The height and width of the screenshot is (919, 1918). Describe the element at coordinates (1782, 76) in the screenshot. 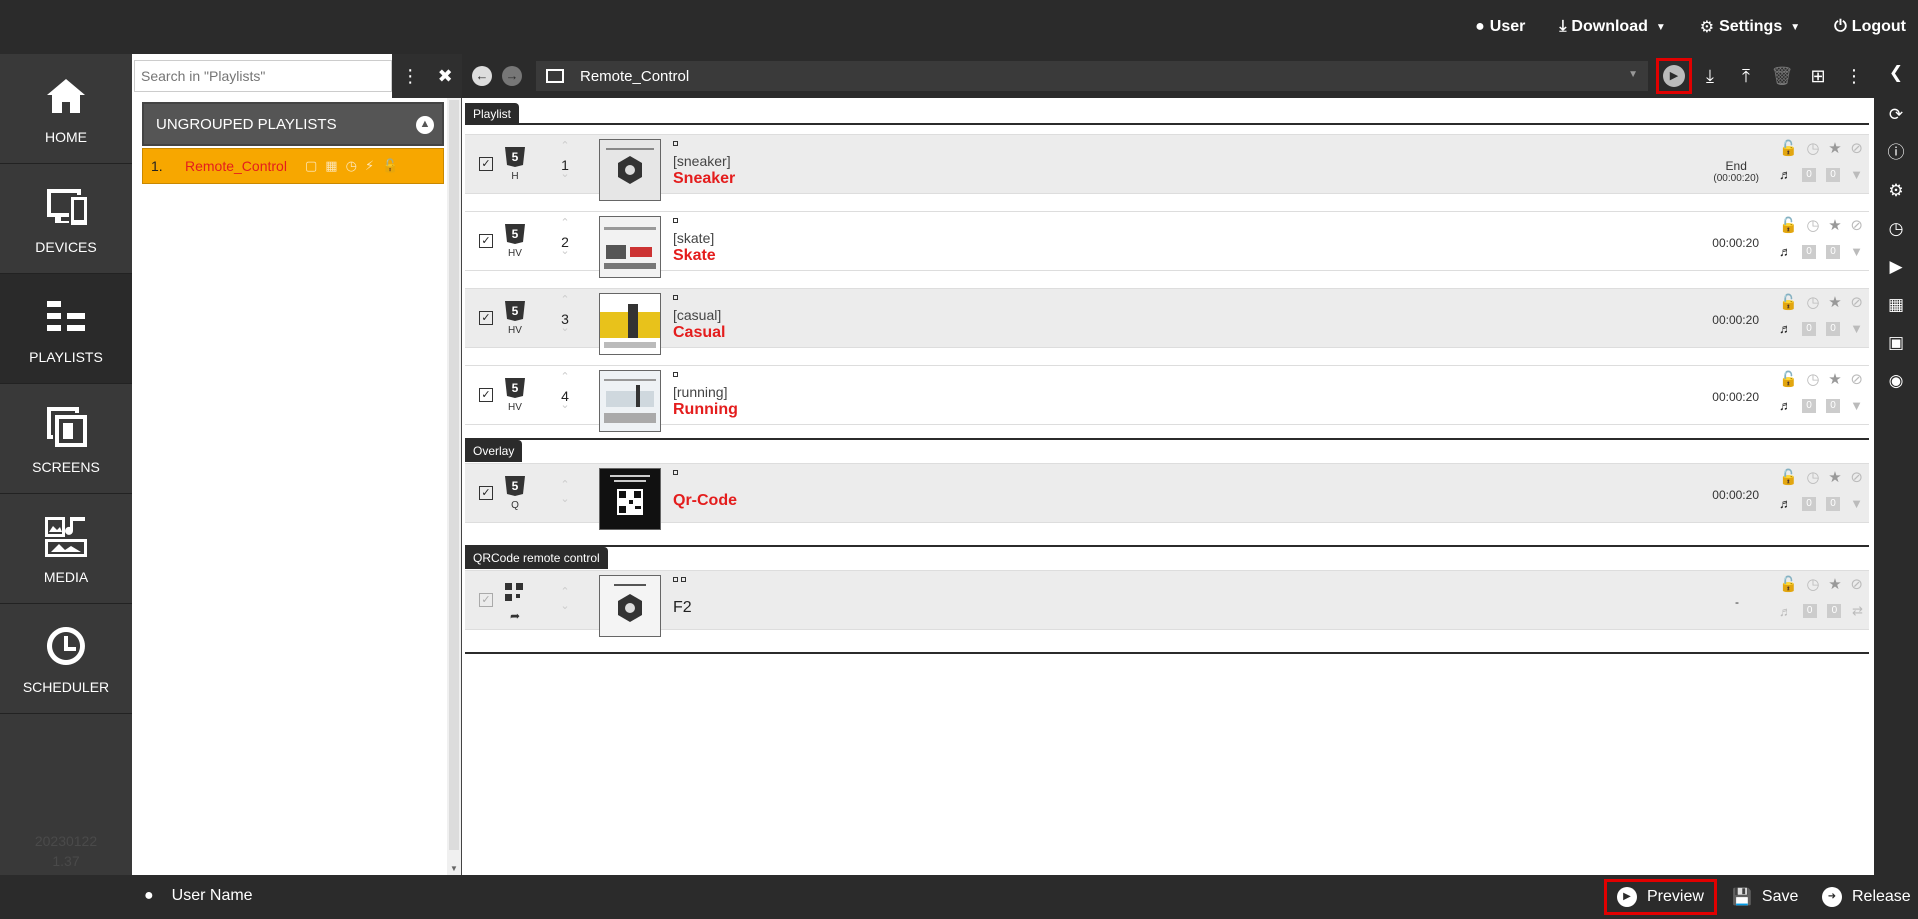

I see `delete-button: 🗑` at that location.